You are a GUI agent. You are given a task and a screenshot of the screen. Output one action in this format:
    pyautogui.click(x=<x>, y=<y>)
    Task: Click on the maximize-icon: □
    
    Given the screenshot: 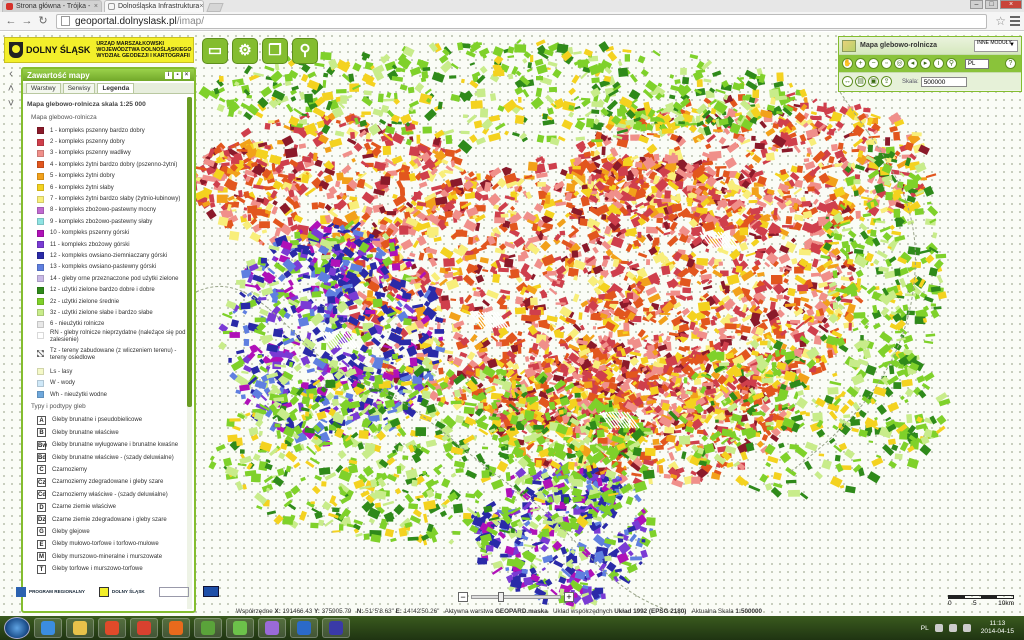 What is the action you would take?
    pyautogui.click(x=991, y=4)
    